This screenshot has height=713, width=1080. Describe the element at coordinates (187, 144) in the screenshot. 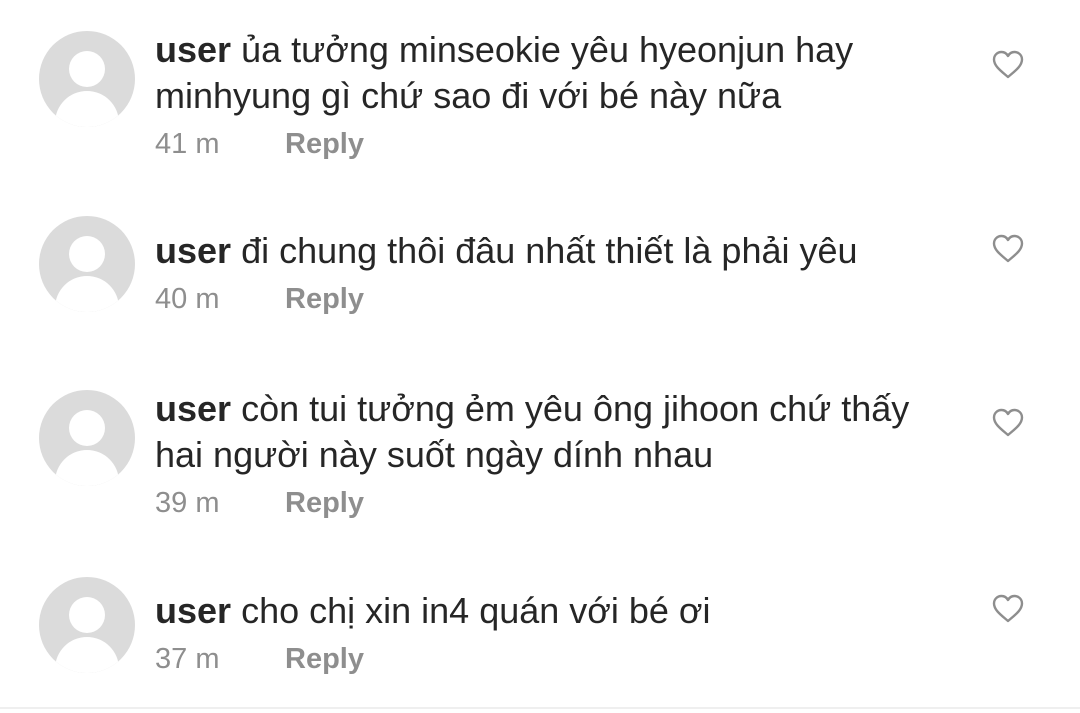

I see `comment-timestamp: 41 m` at that location.